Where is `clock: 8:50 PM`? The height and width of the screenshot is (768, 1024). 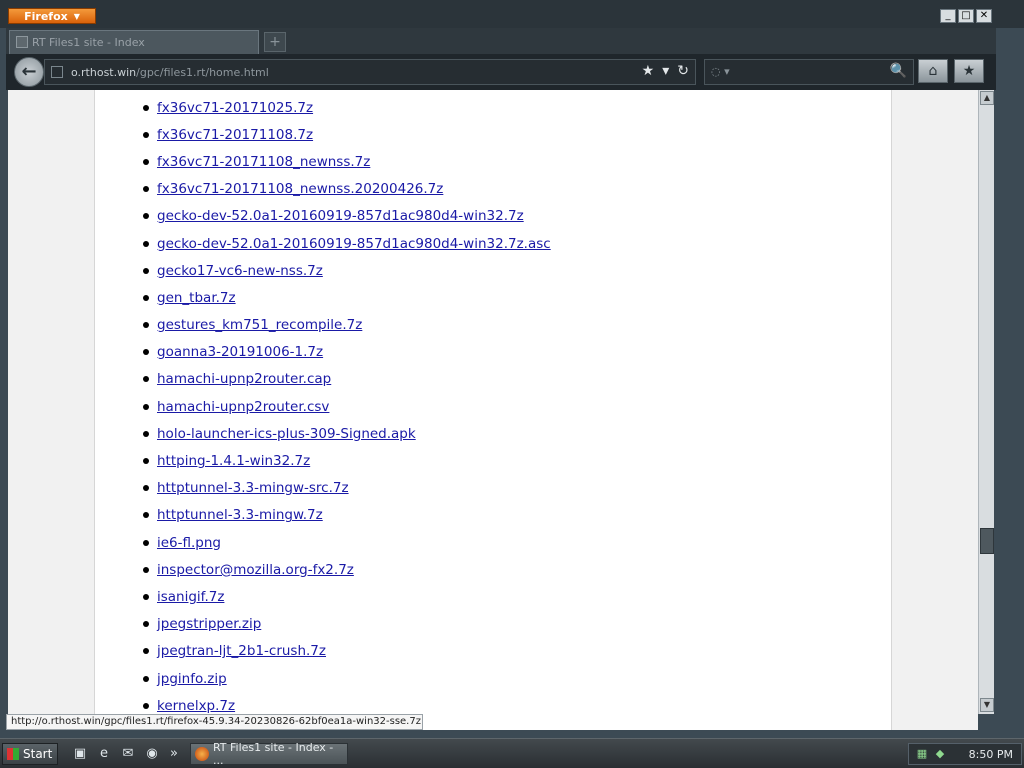
clock: 8:50 PM is located at coordinates (991, 754).